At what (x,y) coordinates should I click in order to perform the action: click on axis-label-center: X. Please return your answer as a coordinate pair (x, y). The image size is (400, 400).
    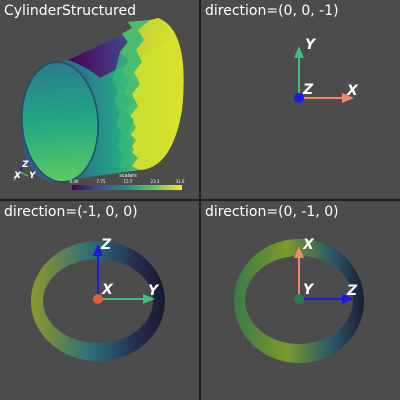
    Looking at the image, I should click on (107, 290).